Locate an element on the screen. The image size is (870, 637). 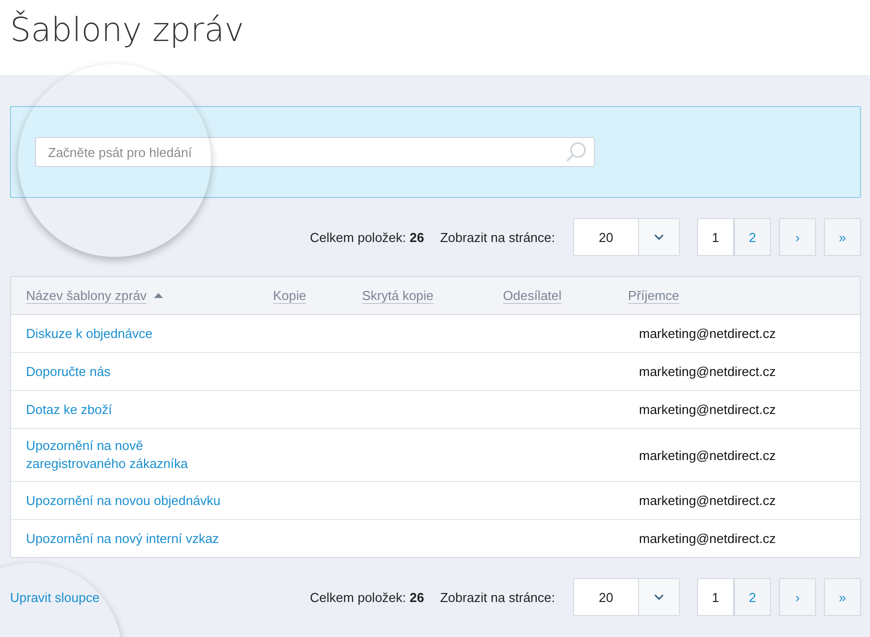
column-header: Skrytá kopie is located at coordinates (398, 295).